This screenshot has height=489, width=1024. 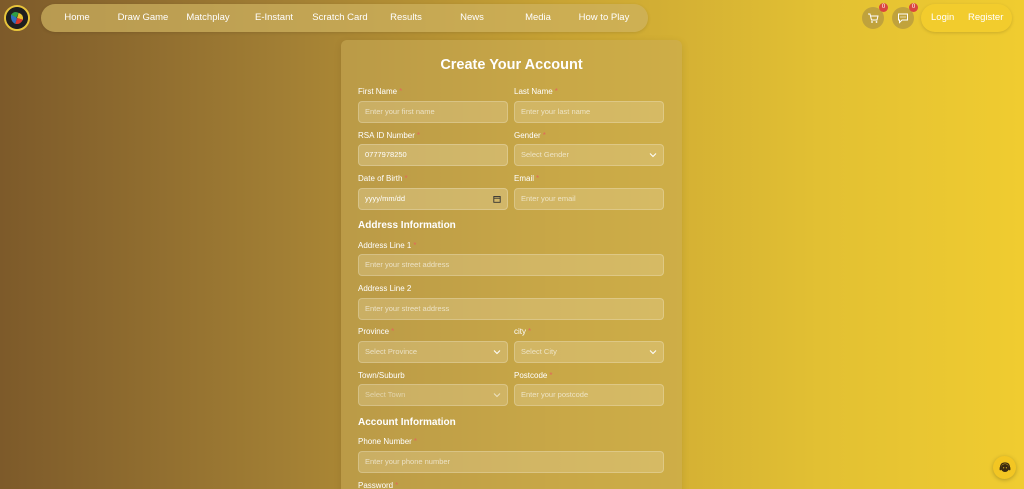 I want to click on account-section-title: Account Information, so click(x=407, y=422).